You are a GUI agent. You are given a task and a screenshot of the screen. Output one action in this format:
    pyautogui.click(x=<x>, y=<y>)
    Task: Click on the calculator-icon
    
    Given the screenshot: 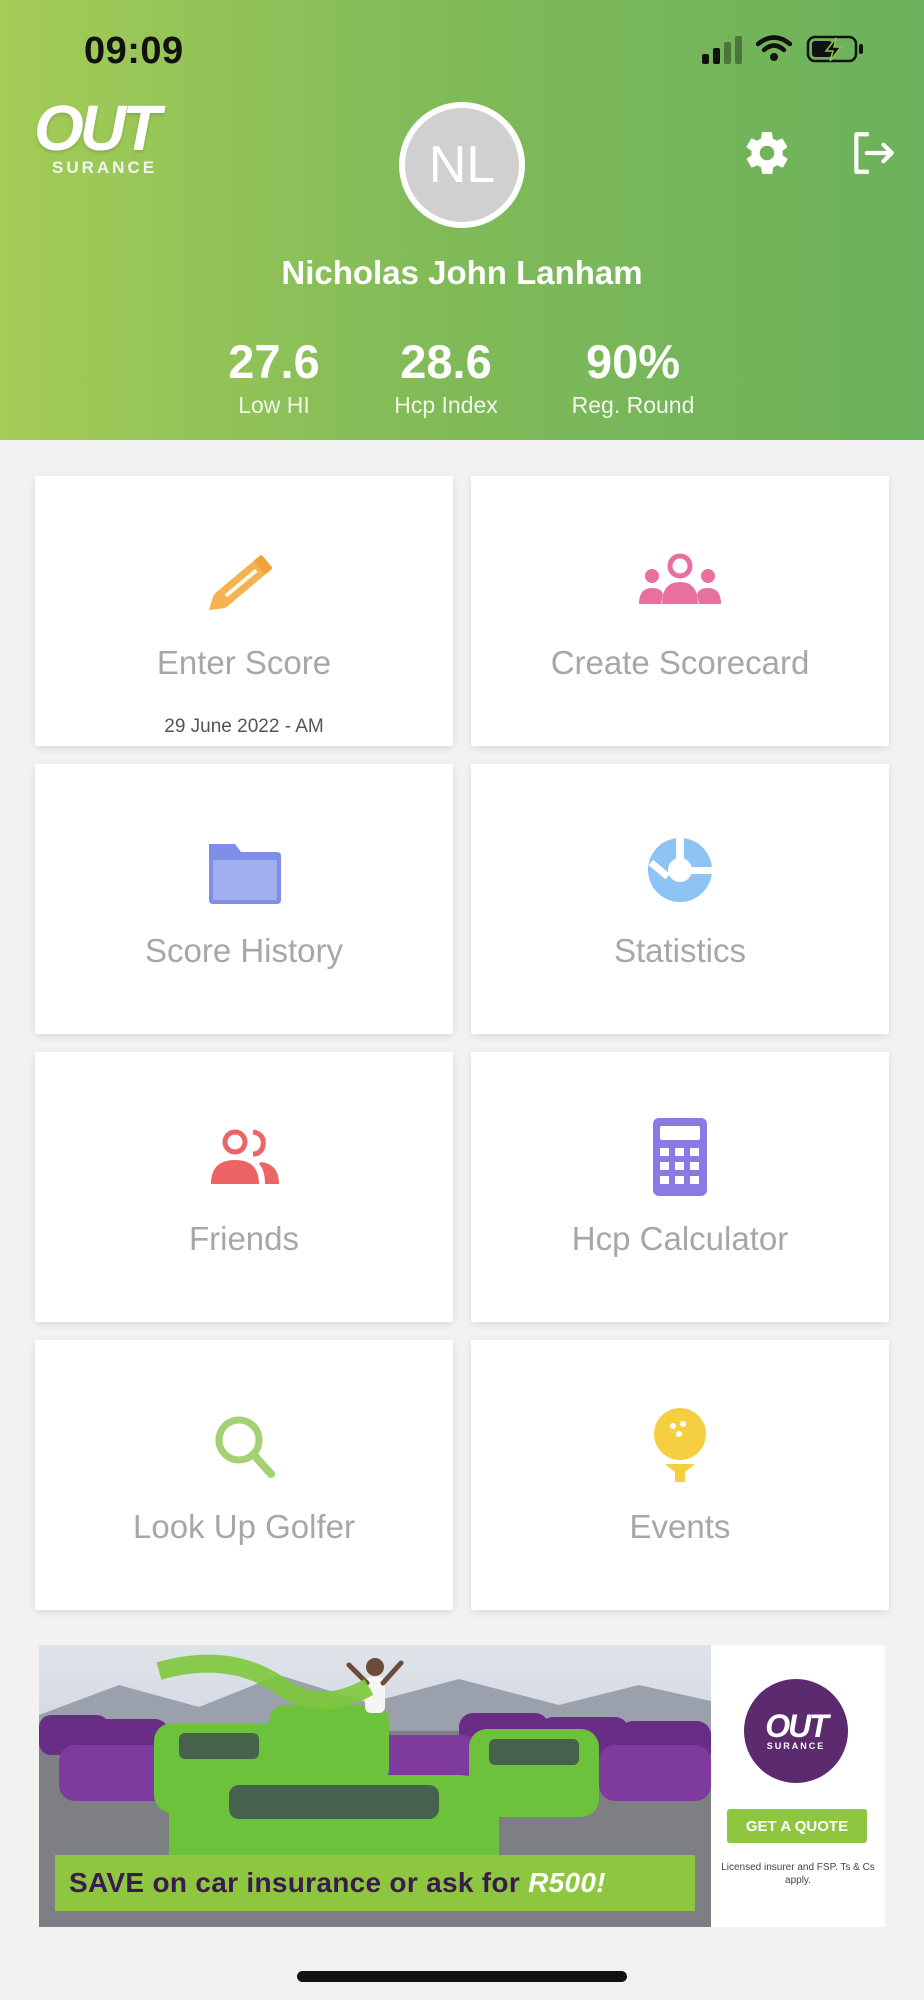 What is the action you would take?
    pyautogui.click(x=680, y=1157)
    